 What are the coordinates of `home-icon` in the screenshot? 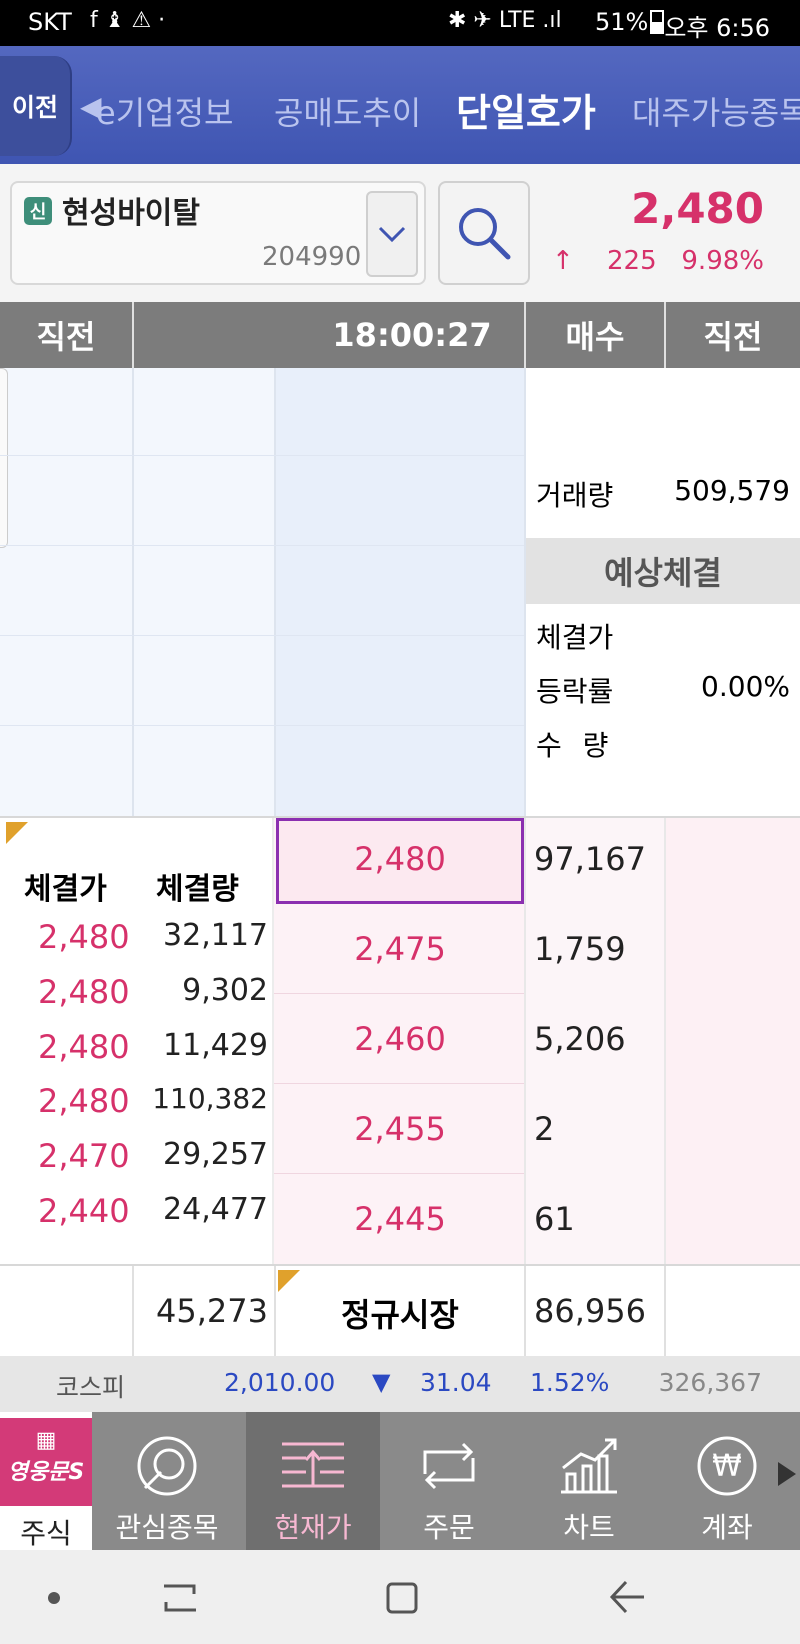 It's located at (402, 1598).